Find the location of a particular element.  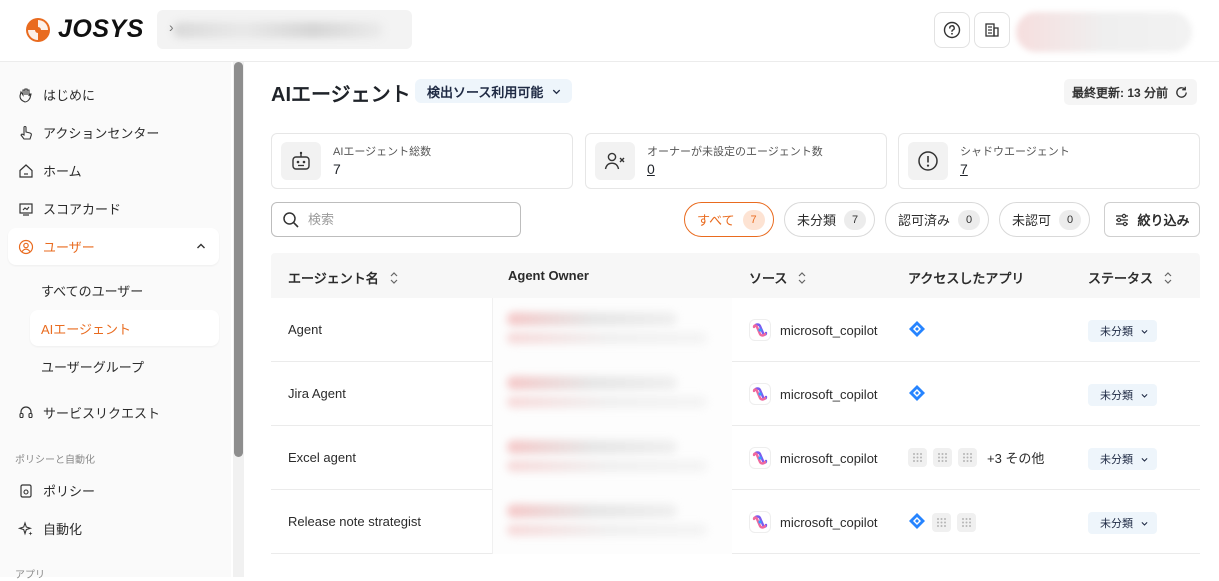

table-row: Agent microsoft_copilot 未分類 is located at coordinates (735, 330).